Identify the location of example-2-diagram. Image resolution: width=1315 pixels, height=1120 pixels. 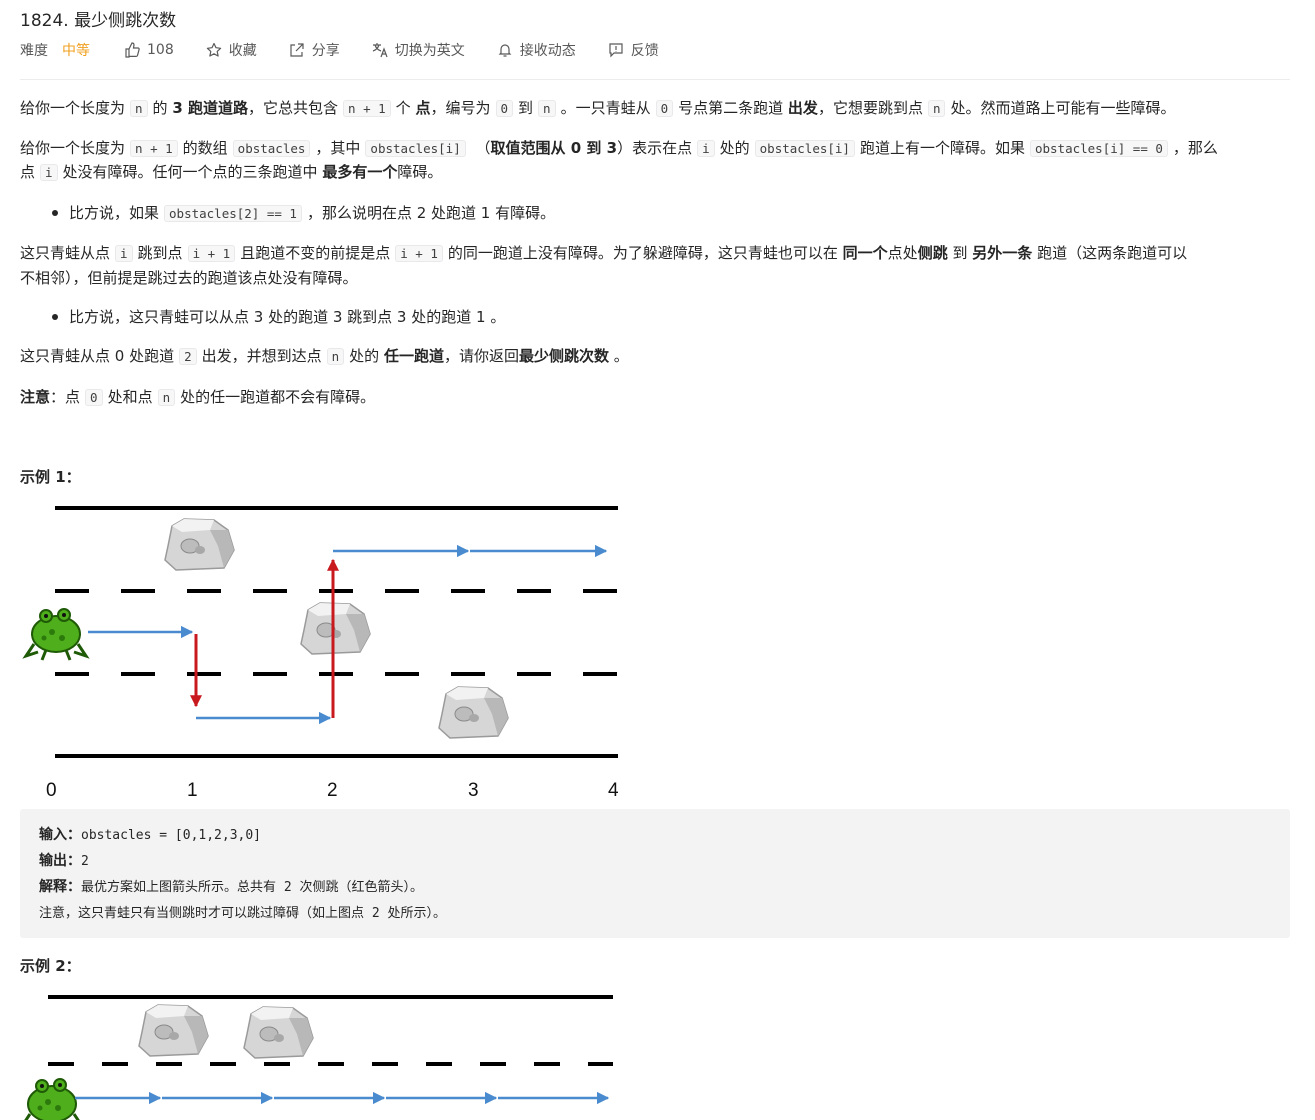
(316, 1057).